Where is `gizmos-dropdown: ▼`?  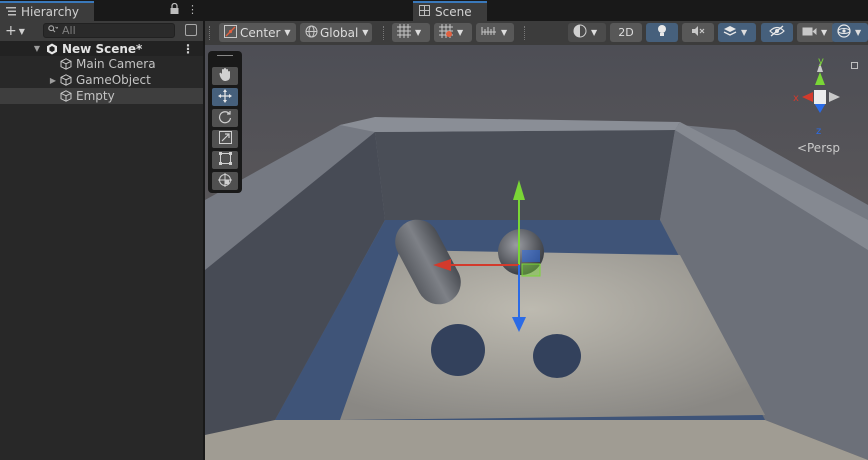
gizmos-dropdown: ▼ is located at coordinates (850, 32).